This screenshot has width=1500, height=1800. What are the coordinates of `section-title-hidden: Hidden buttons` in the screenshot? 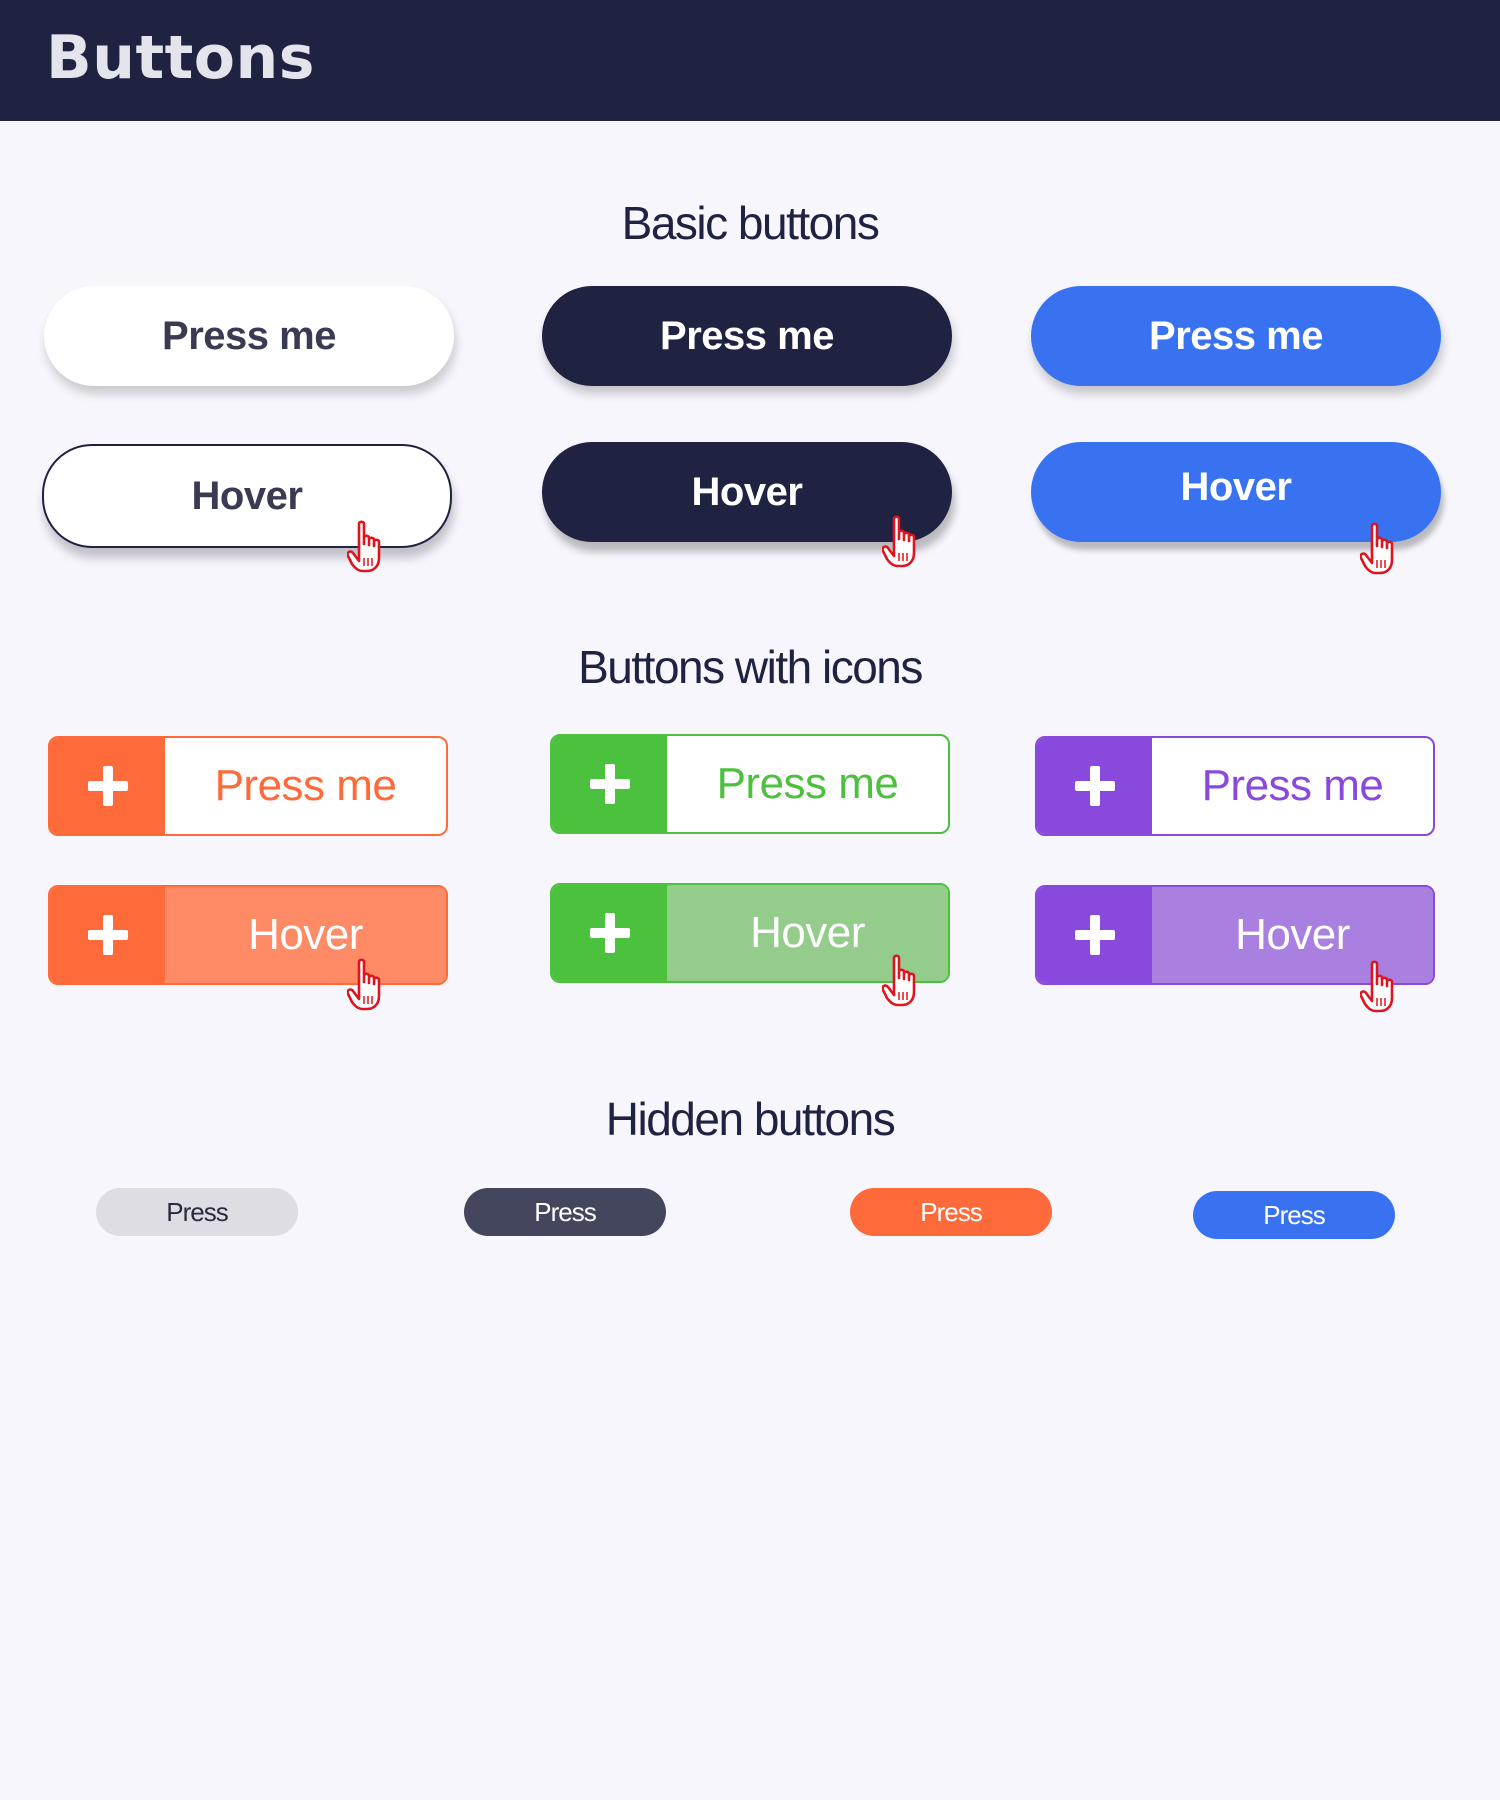 It's located at (750, 1119).